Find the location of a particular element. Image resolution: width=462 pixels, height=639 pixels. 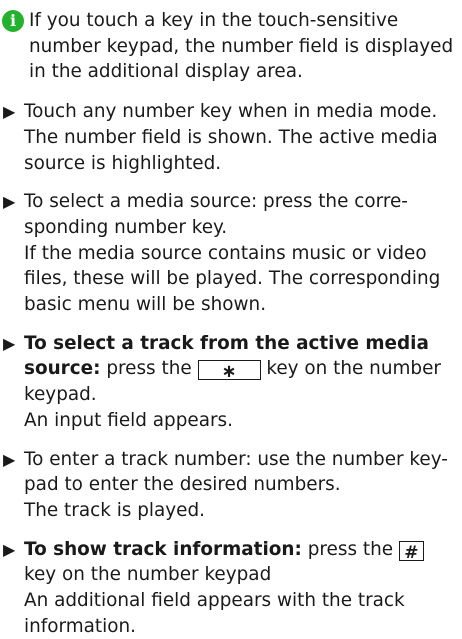

note-line: in the additional display area. is located at coordinates (166, 72).